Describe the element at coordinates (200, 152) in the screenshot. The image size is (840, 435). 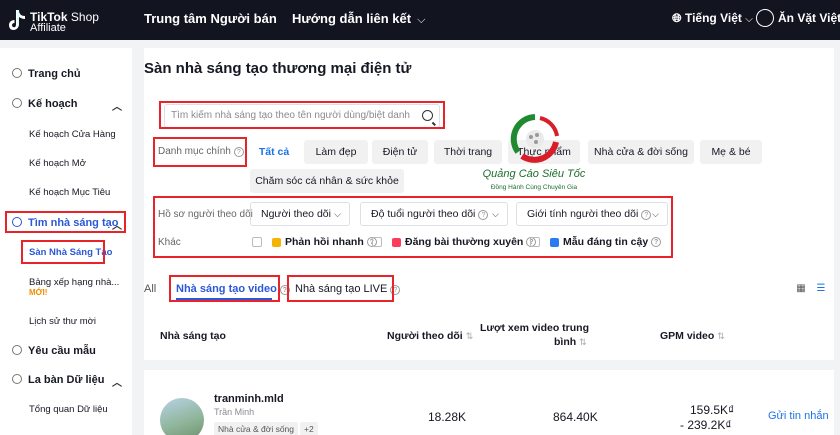
I see `annotation-box-category` at that location.